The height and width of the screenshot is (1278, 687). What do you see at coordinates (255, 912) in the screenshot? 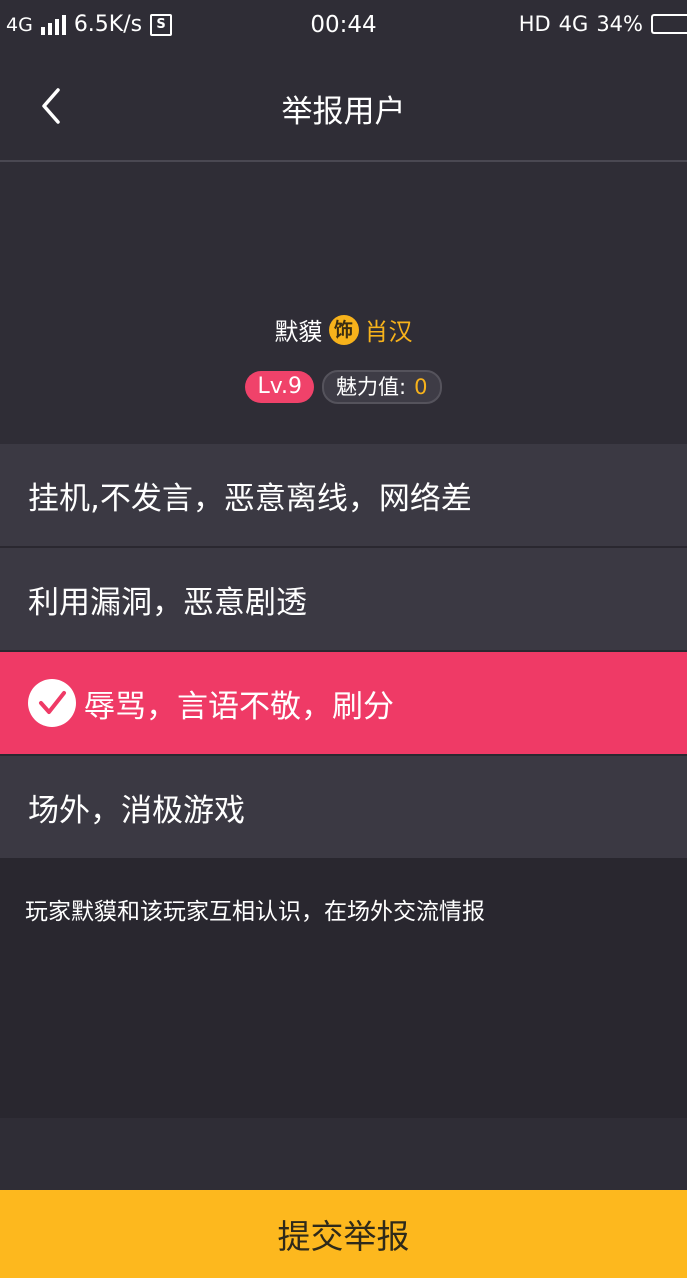
I see `report-detail-text: 玩家默貘和该玩家互相认识，在场外交流情报` at bounding box center [255, 912].